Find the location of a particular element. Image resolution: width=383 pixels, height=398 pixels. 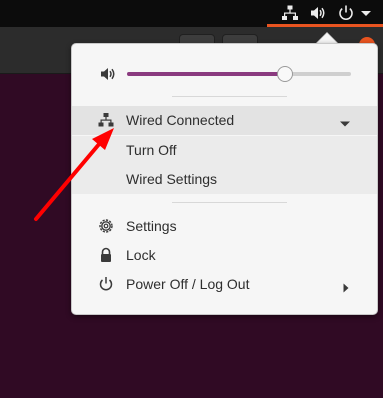

power-off-log-out-item: Power Off / Log Out is located at coordinates (224, 284).